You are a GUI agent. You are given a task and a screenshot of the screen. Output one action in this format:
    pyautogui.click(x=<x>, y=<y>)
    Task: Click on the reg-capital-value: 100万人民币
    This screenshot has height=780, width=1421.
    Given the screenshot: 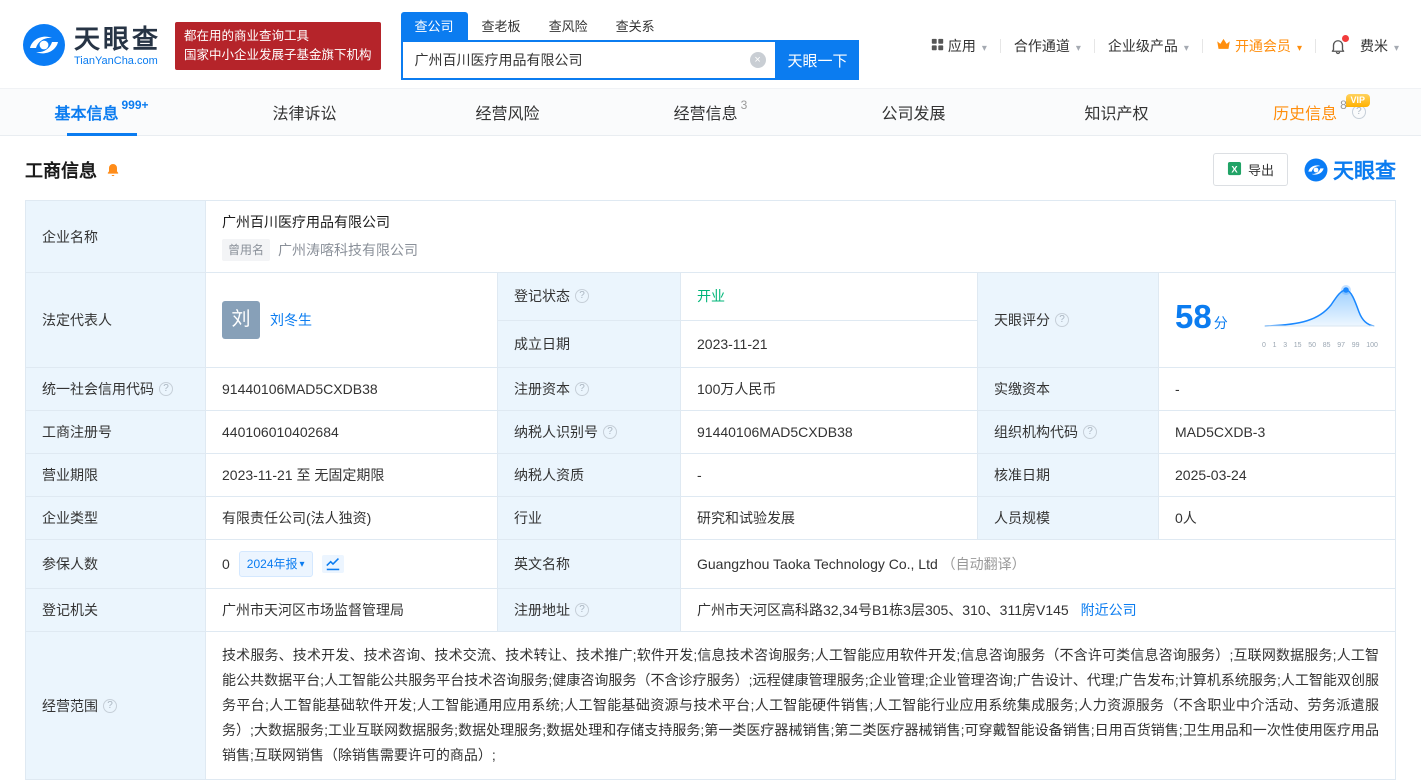 What is the action you would take?
    pyautogui.click(x=829, y=389)
    